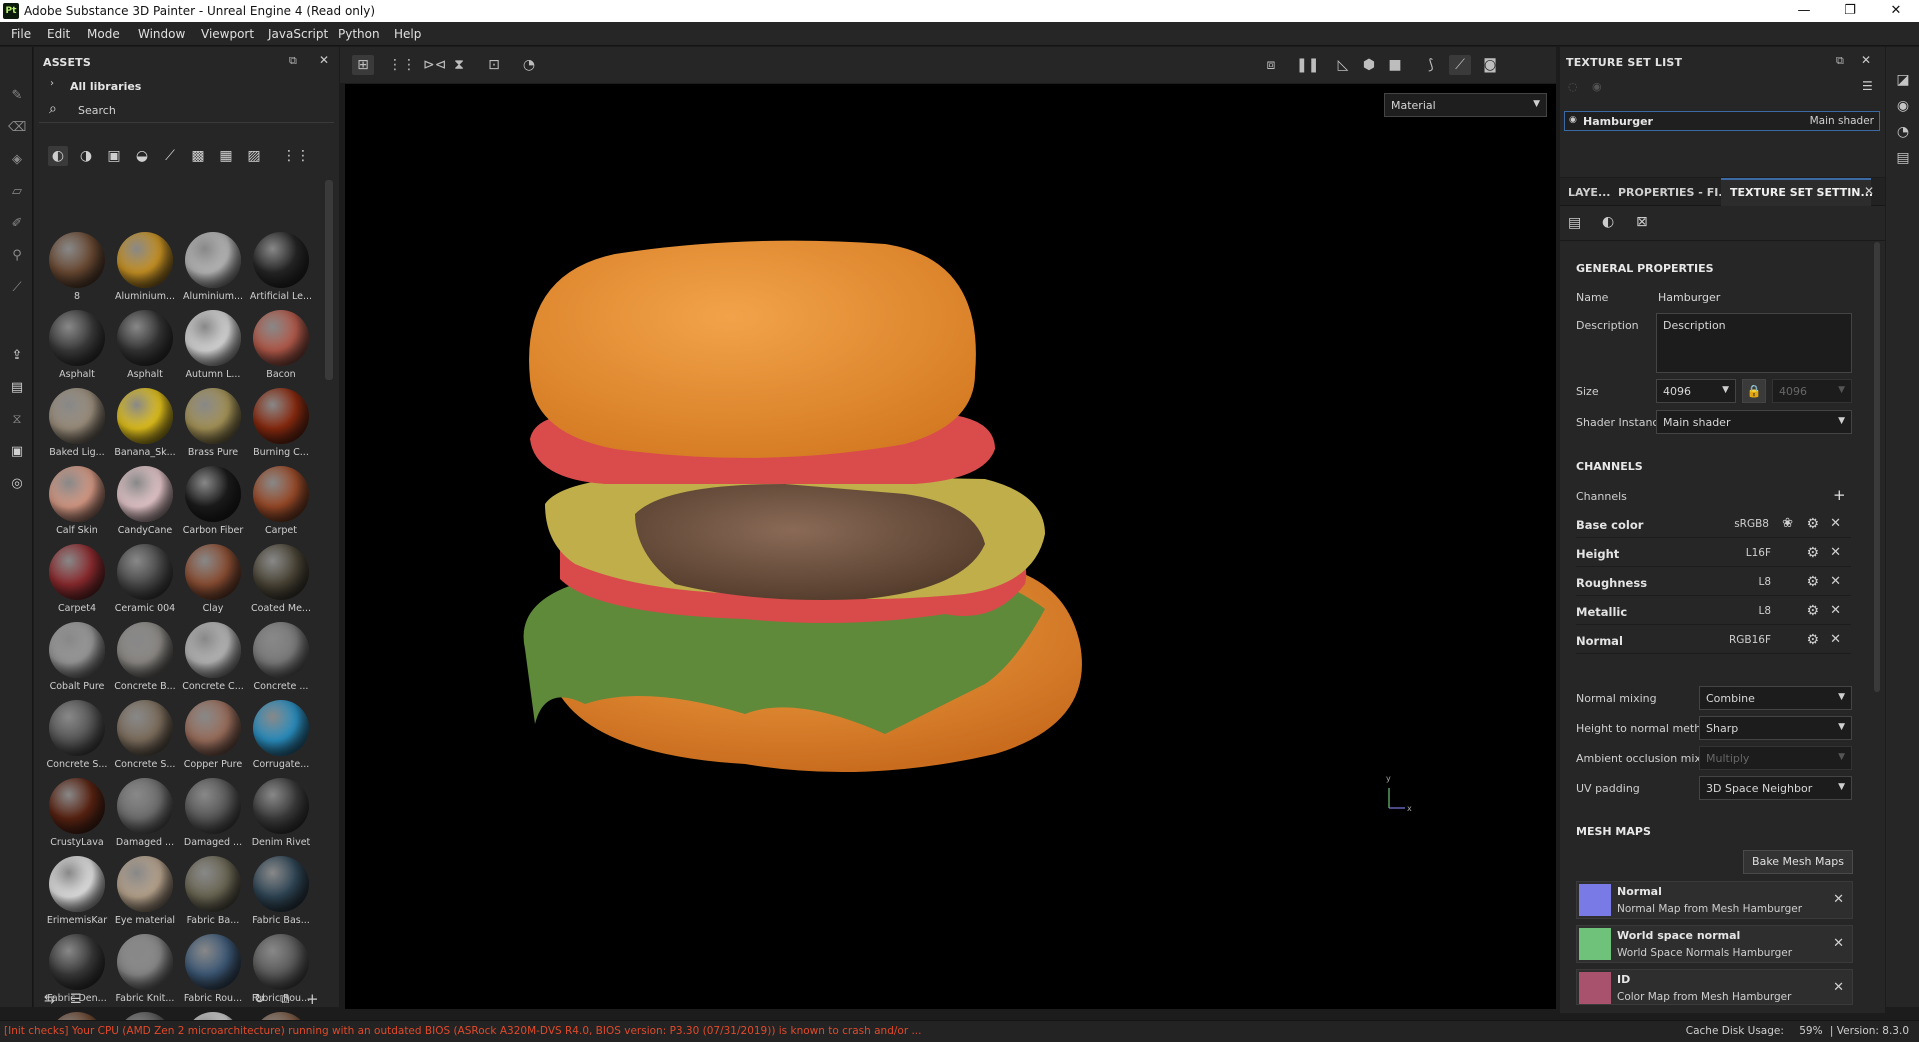 Image resolution: width=1919 pixels, height=1042 pixels. Describe the element at coordinates (312, 999) in the screenshot. I see `add-asset-icon: +` at that location.